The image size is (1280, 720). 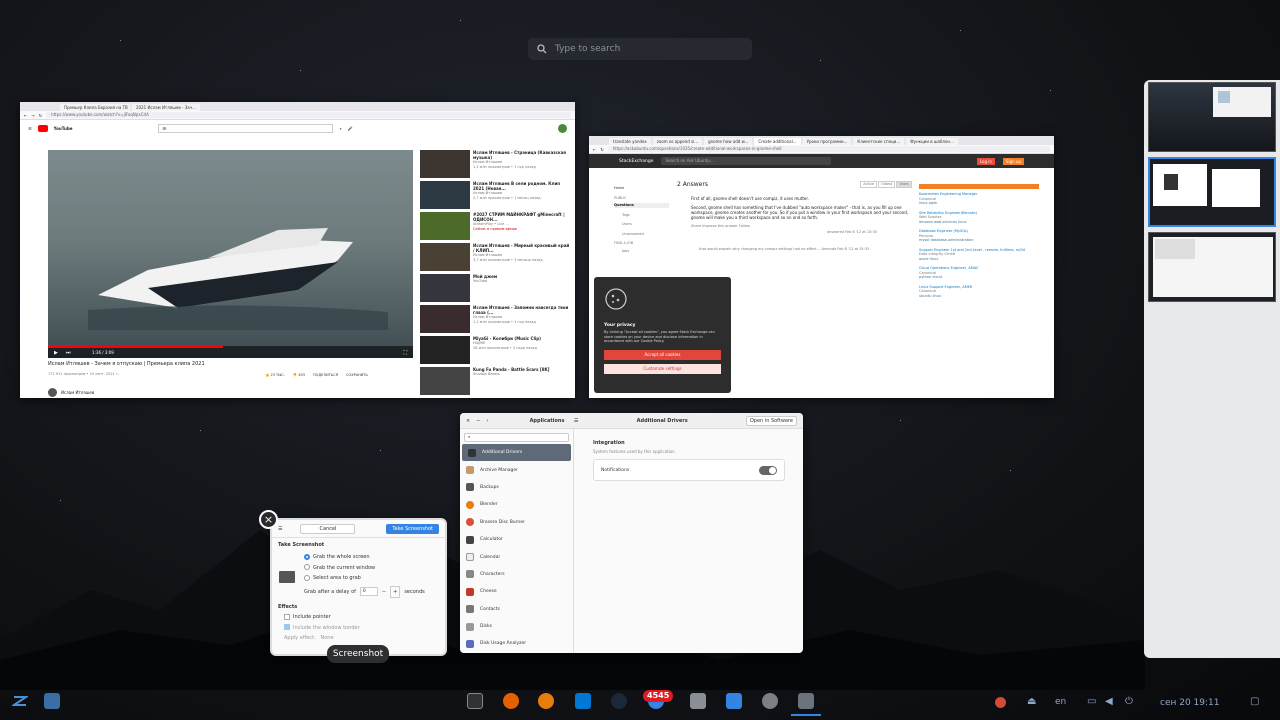 What do you see at coordinates (806, 701) in the screenshot?
I see `screenshot-app-icon` at bounding box center [806, 701].